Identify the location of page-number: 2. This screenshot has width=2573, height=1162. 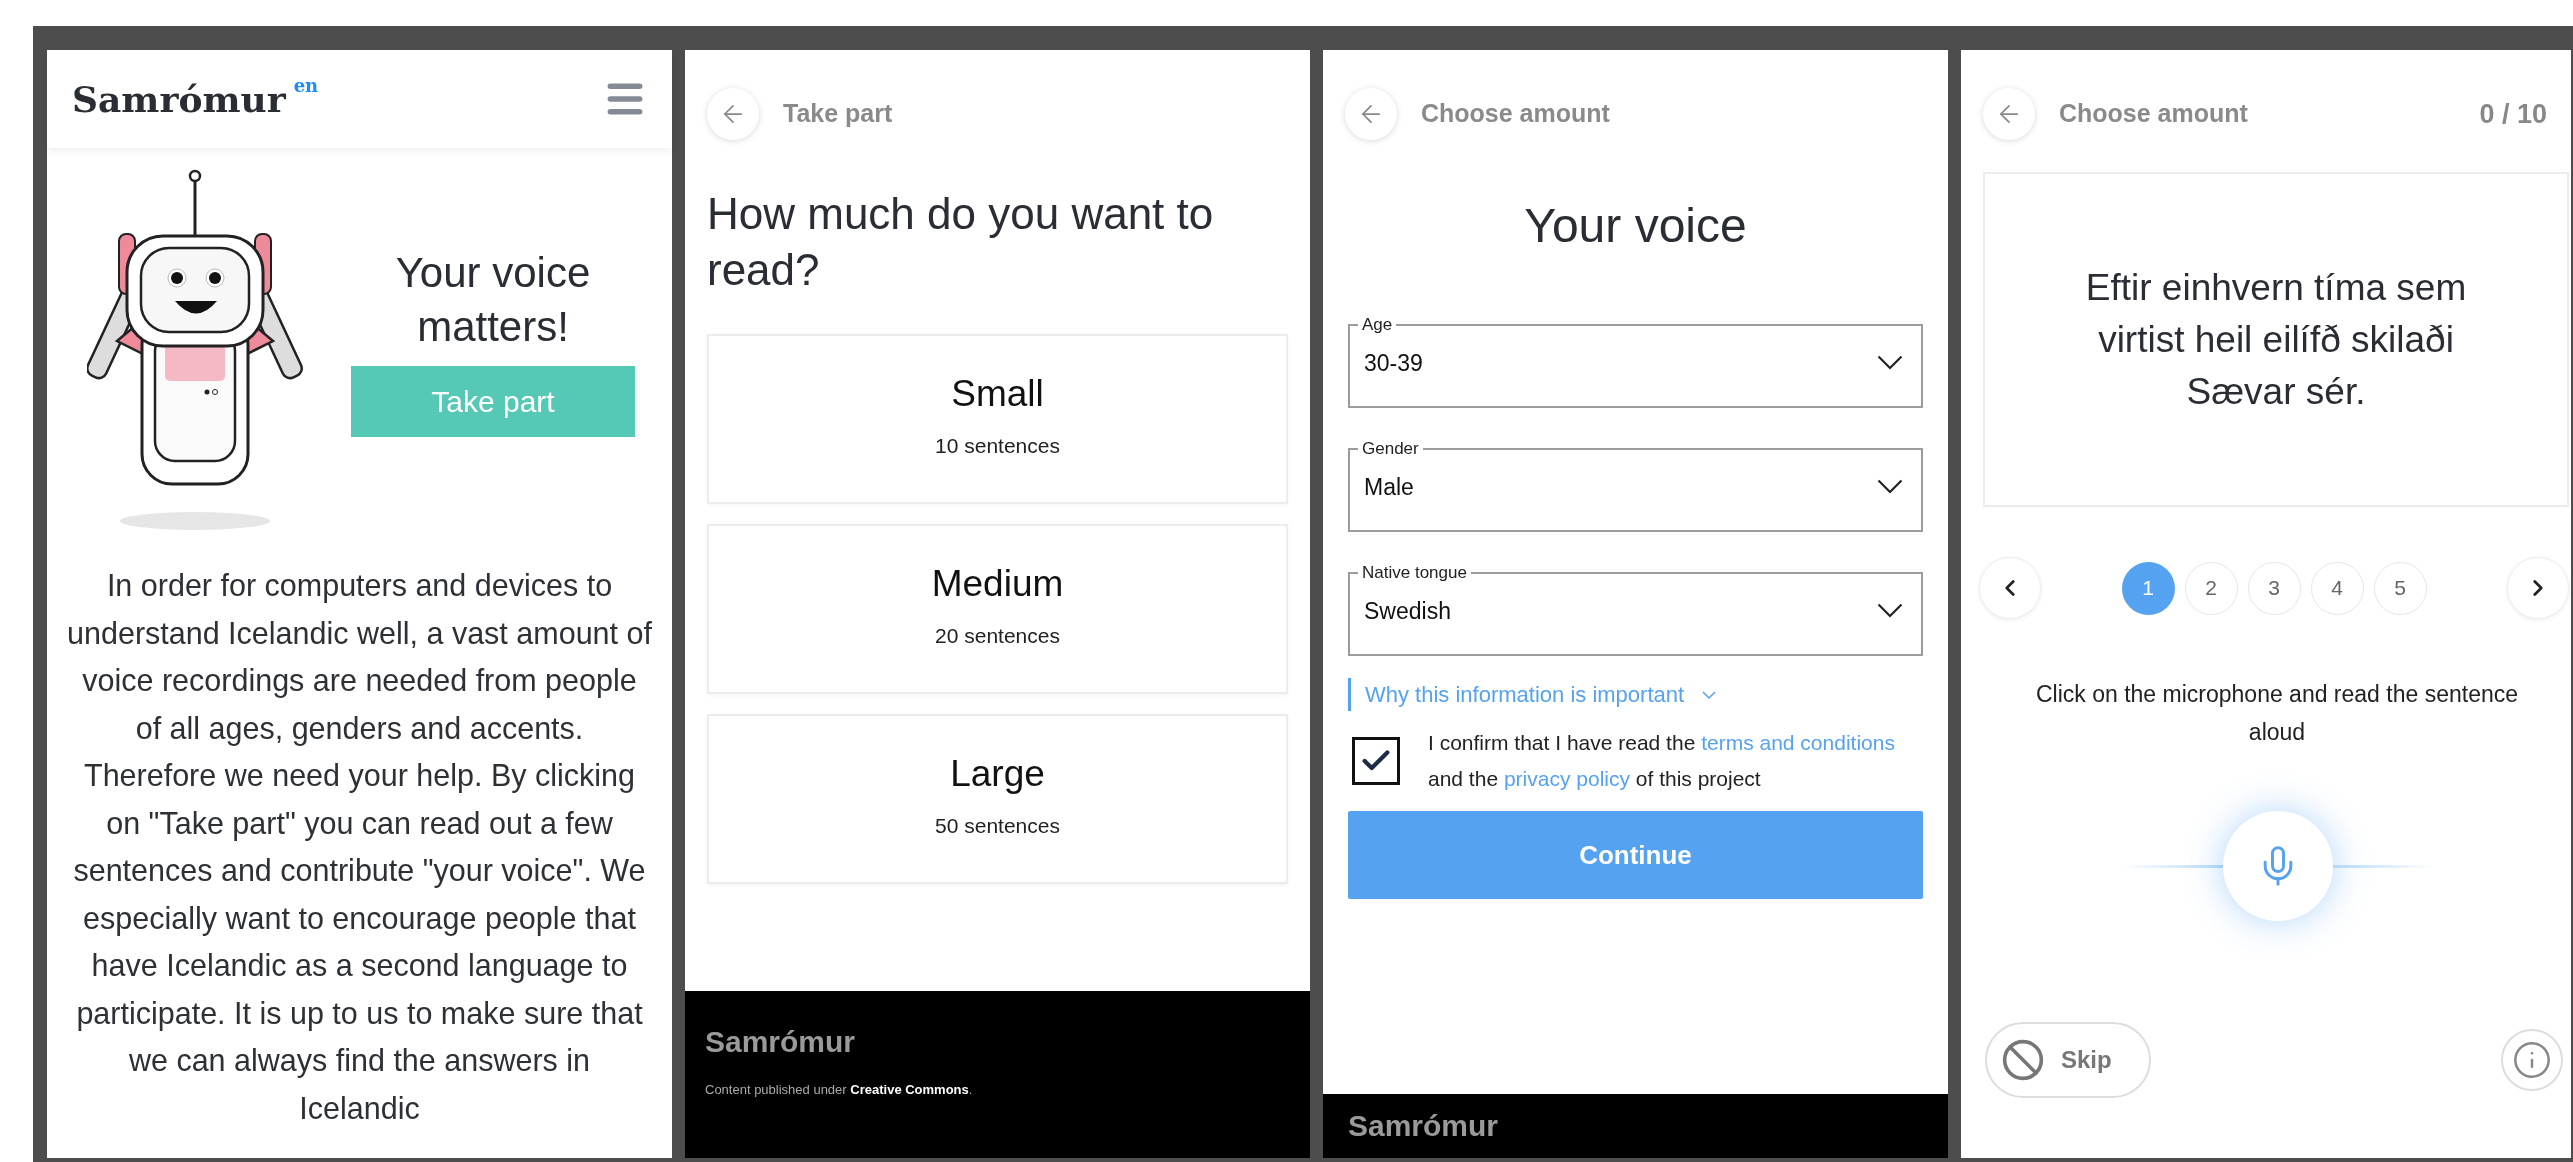
(2211, 588).